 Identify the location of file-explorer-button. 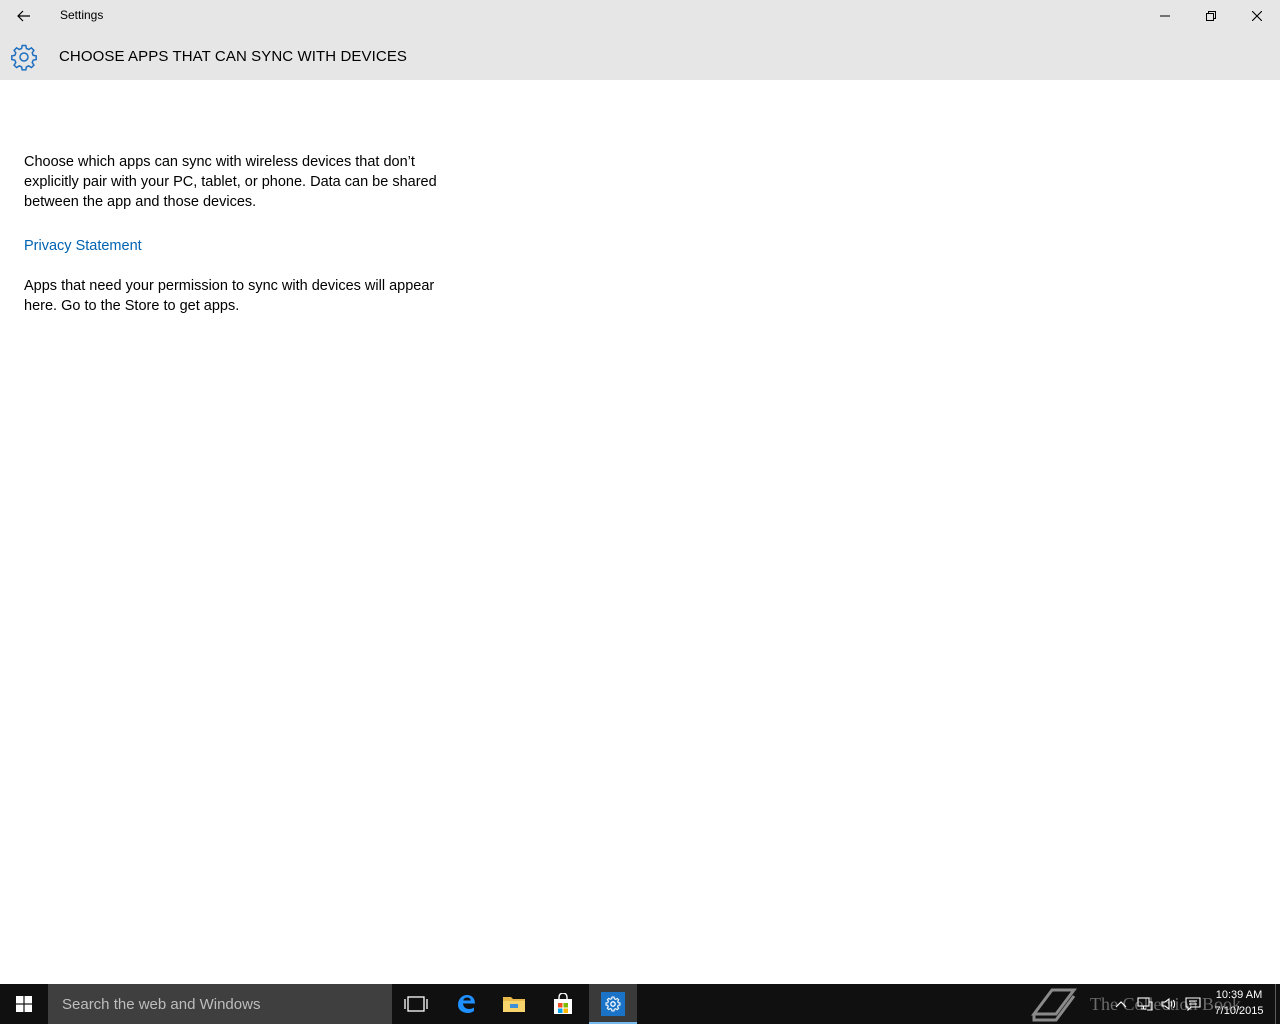
(514, 1004).